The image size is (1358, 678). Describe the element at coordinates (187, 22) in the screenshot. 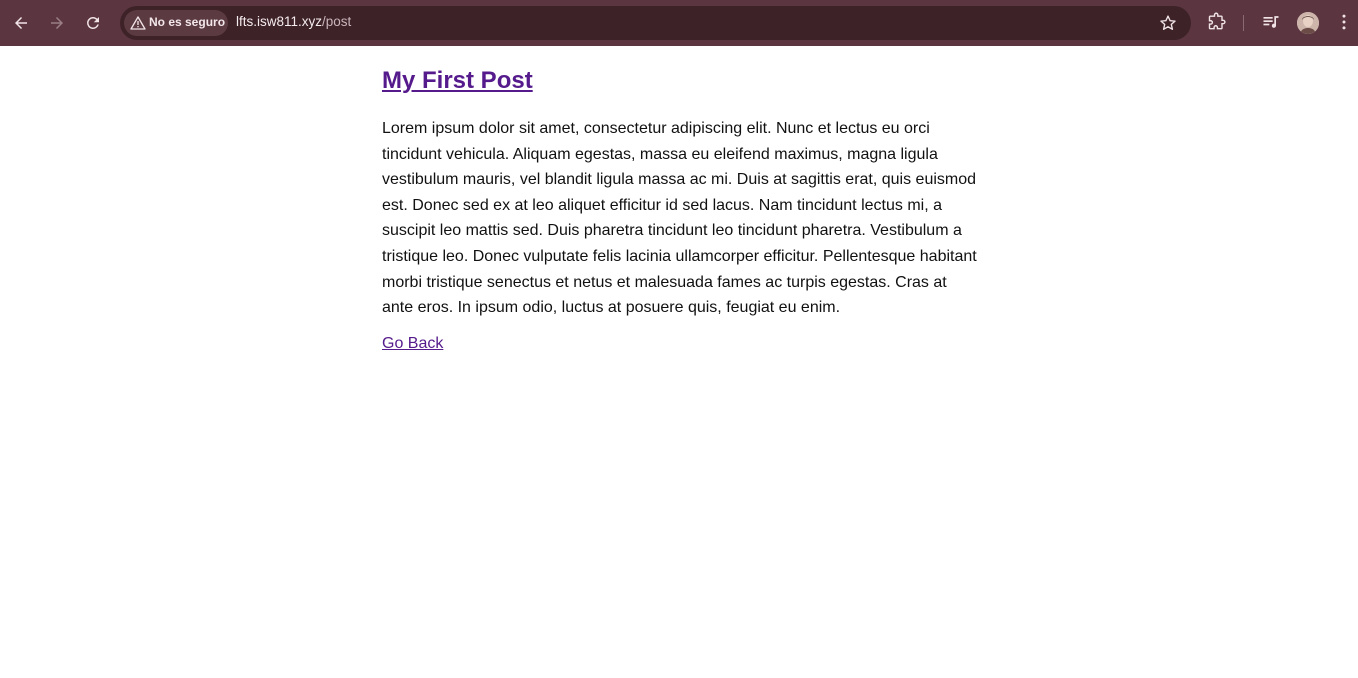

I see `security-label: No es seguro` at that location.